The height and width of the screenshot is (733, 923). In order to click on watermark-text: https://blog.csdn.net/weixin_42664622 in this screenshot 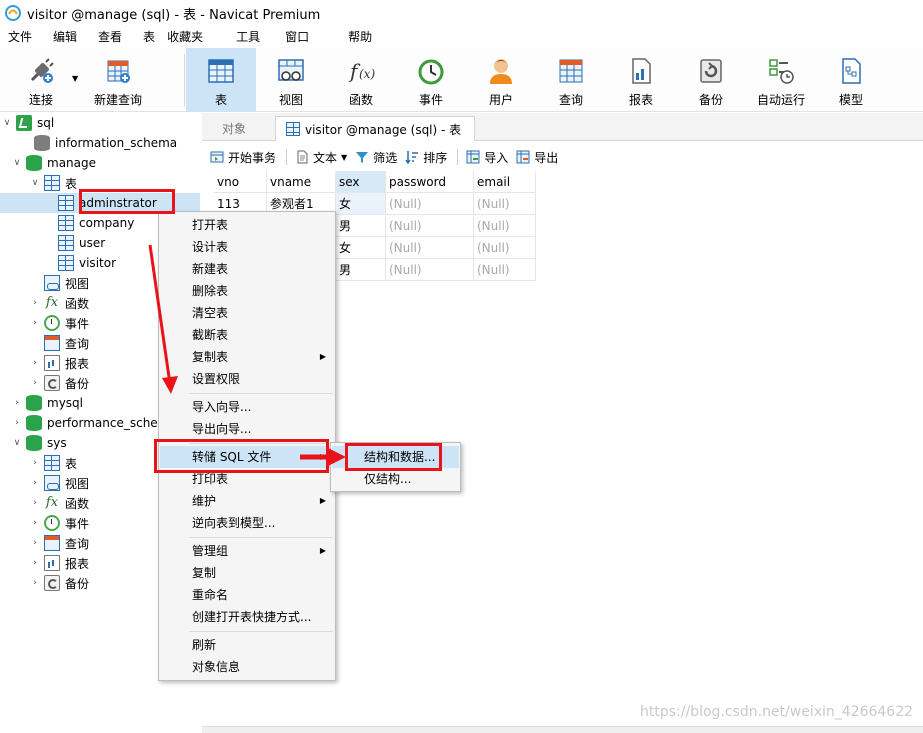, I will do `click(777, 712)`.